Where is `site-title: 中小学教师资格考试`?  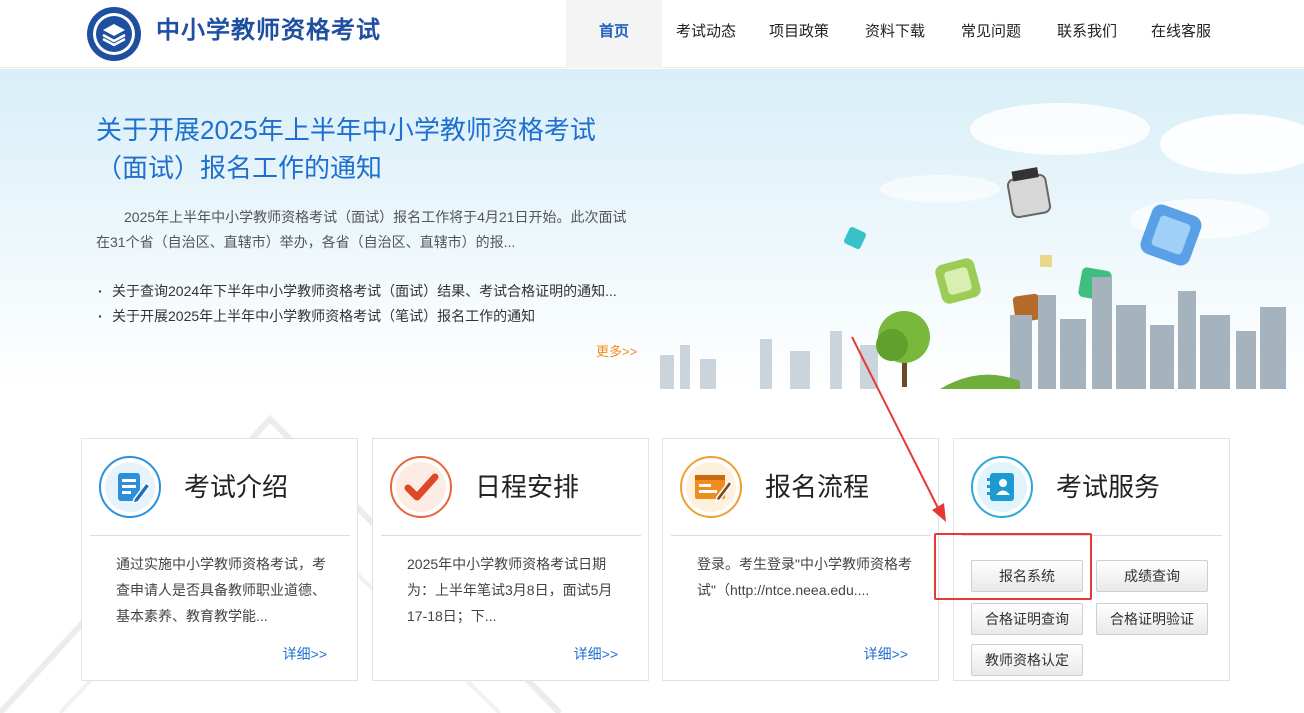
site-title: 中小学教师资格考试 is located at coordinates (268, 31).